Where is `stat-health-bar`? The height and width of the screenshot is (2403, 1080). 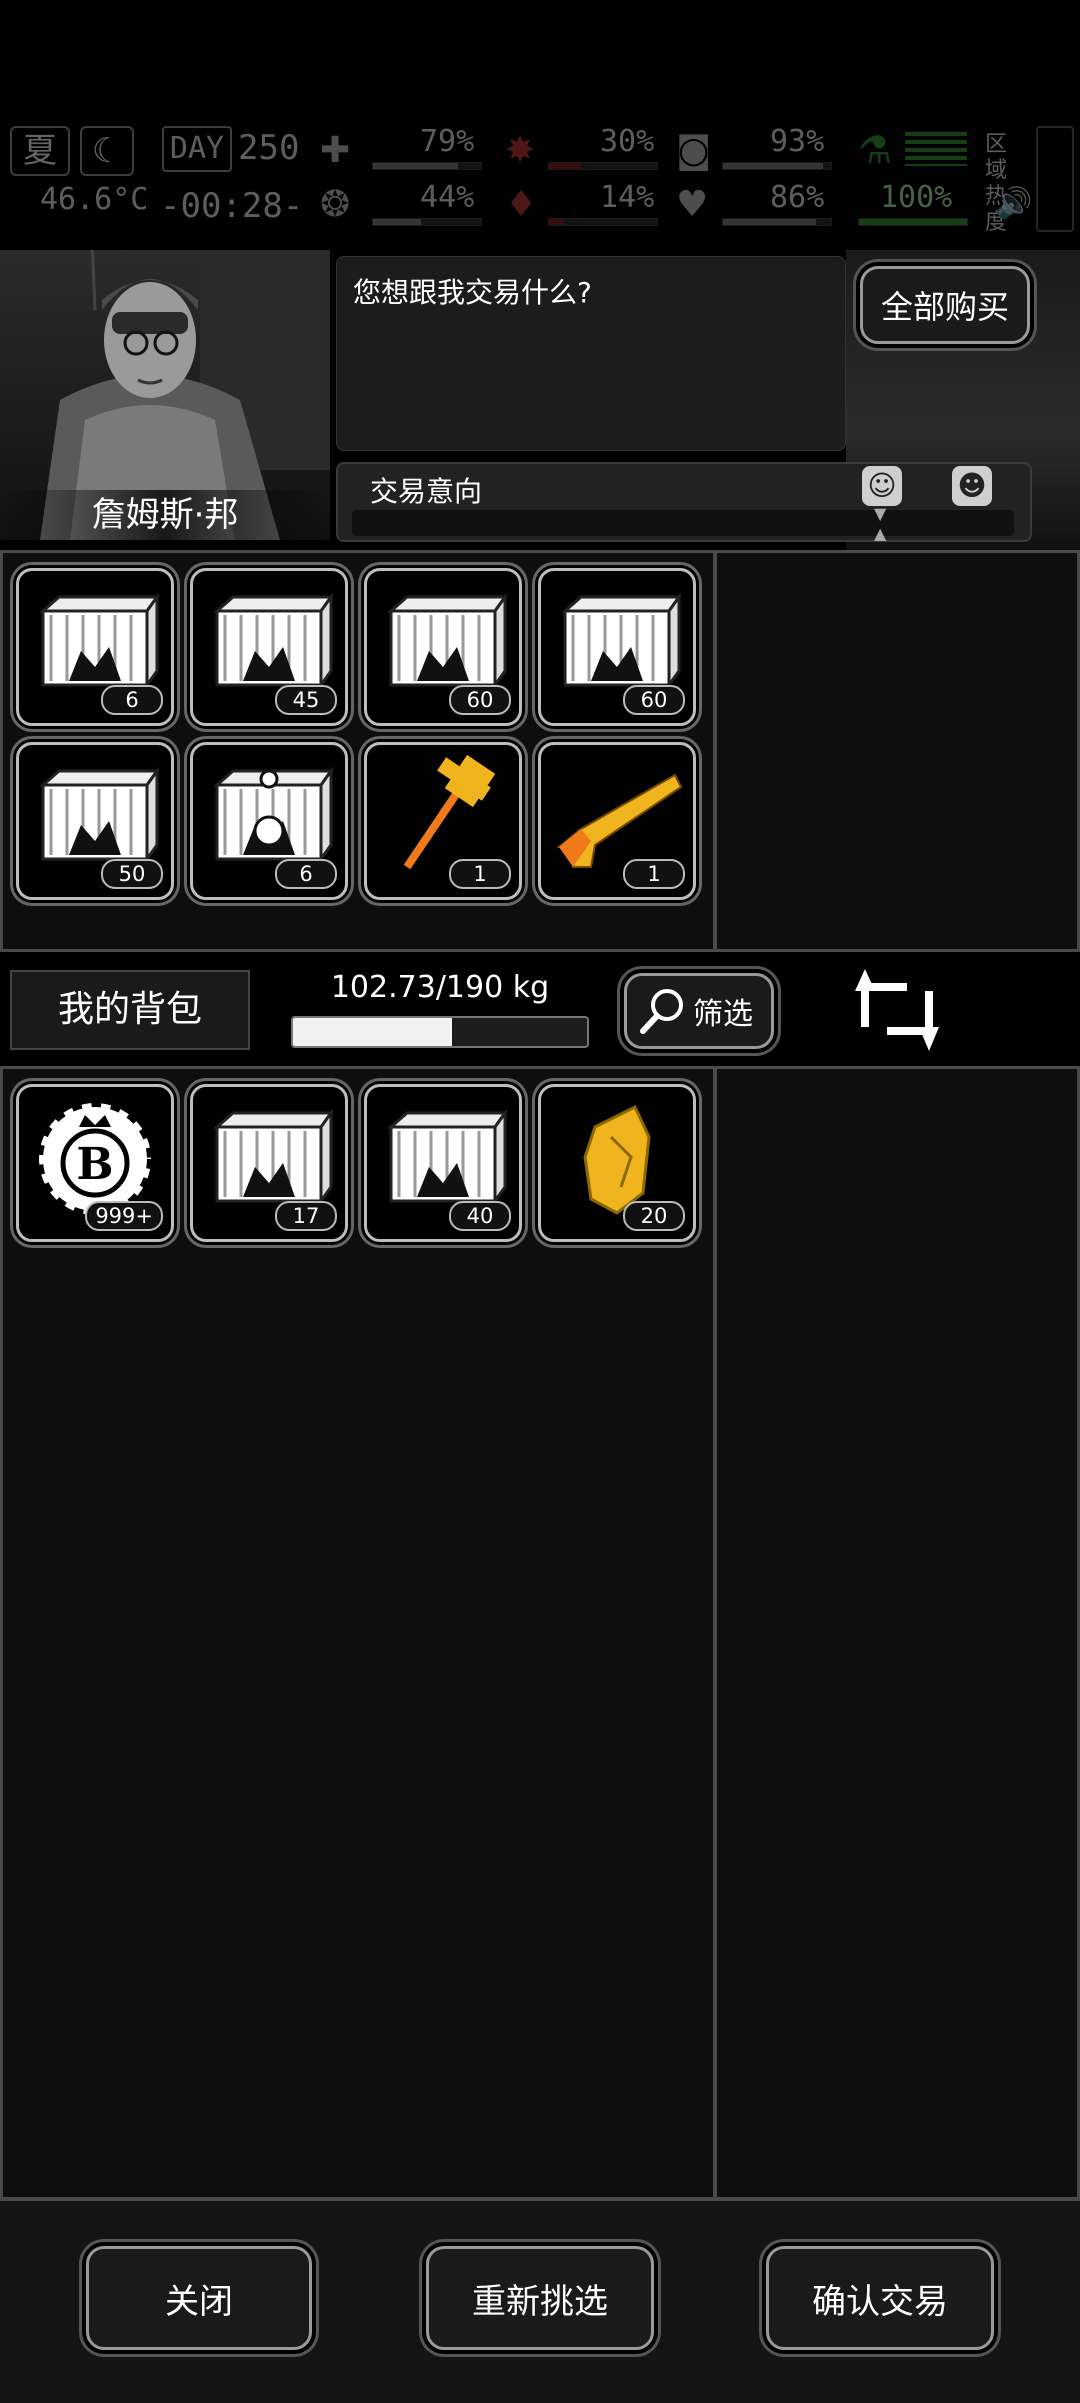 stat-health-bar is located at coordinates (427, 166).